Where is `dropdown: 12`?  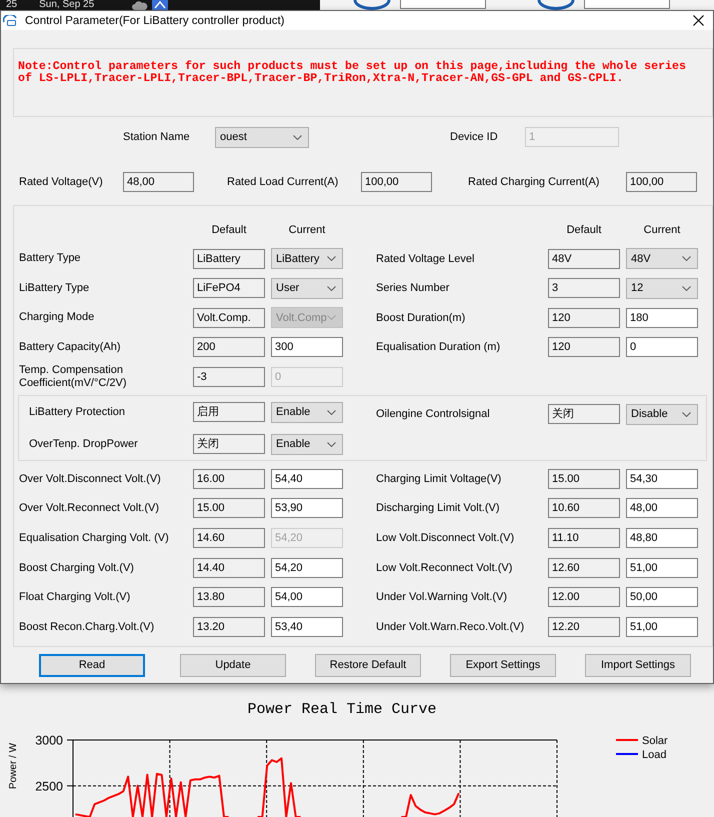
dropdown: 12 is located at coordinates (662, 288).